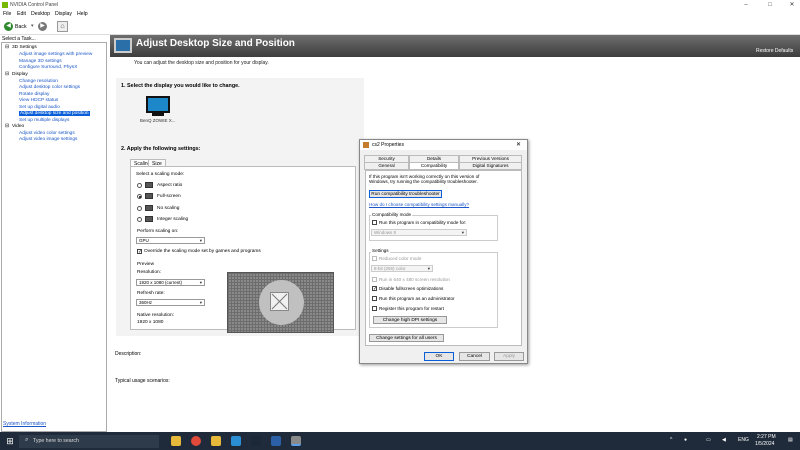 The width and height of the screenshot is (800, 450). I want to click on tree-item-digital-audio: Set up digital audio, so click(39, 107).